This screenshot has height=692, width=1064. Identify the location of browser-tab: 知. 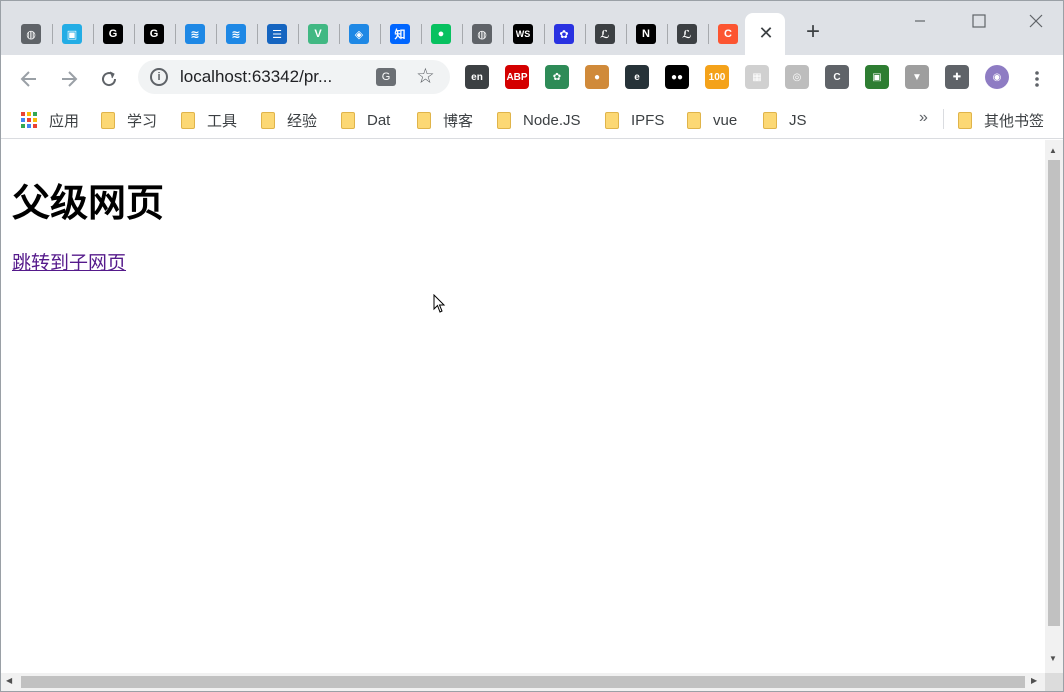
(400, 34).